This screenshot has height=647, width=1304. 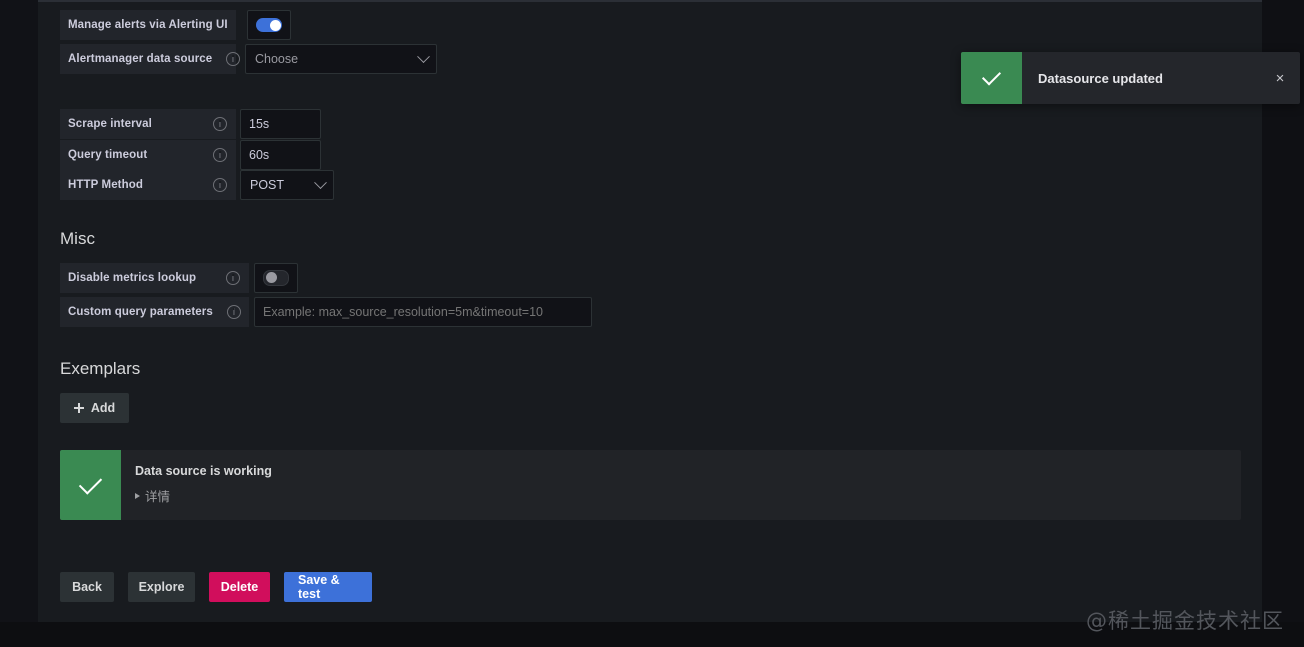 I want to click on scrape-interval-label-text: Scrape interval, so click(x=110, y=124).